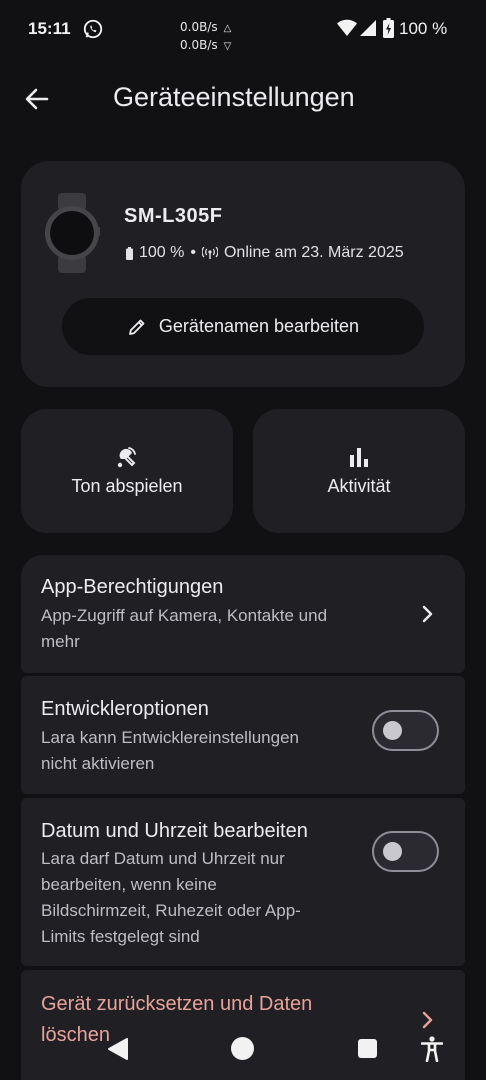 The width and height of the screenshot is (486, 1080). I want to click on status-time: 15:11, so click(49, 28).